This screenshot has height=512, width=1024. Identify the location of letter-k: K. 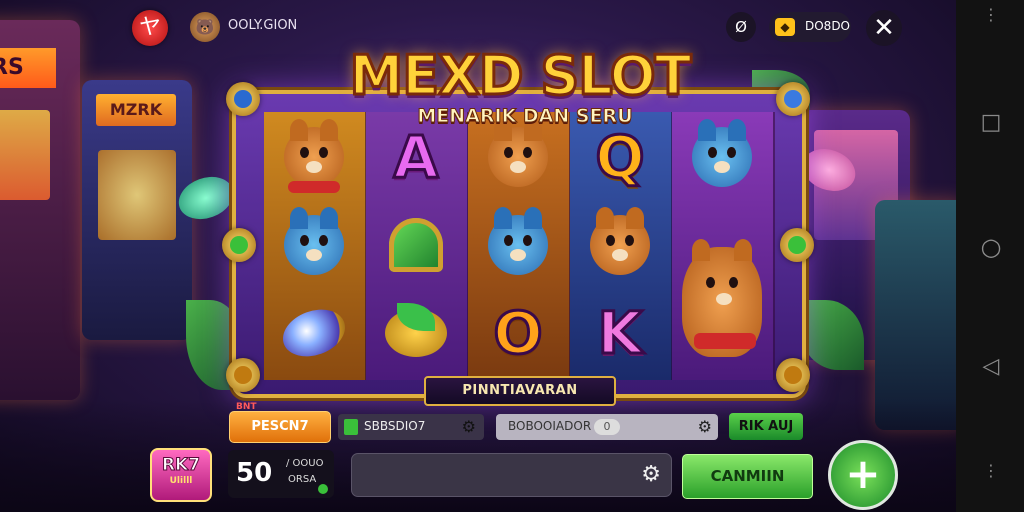
(620, 333).